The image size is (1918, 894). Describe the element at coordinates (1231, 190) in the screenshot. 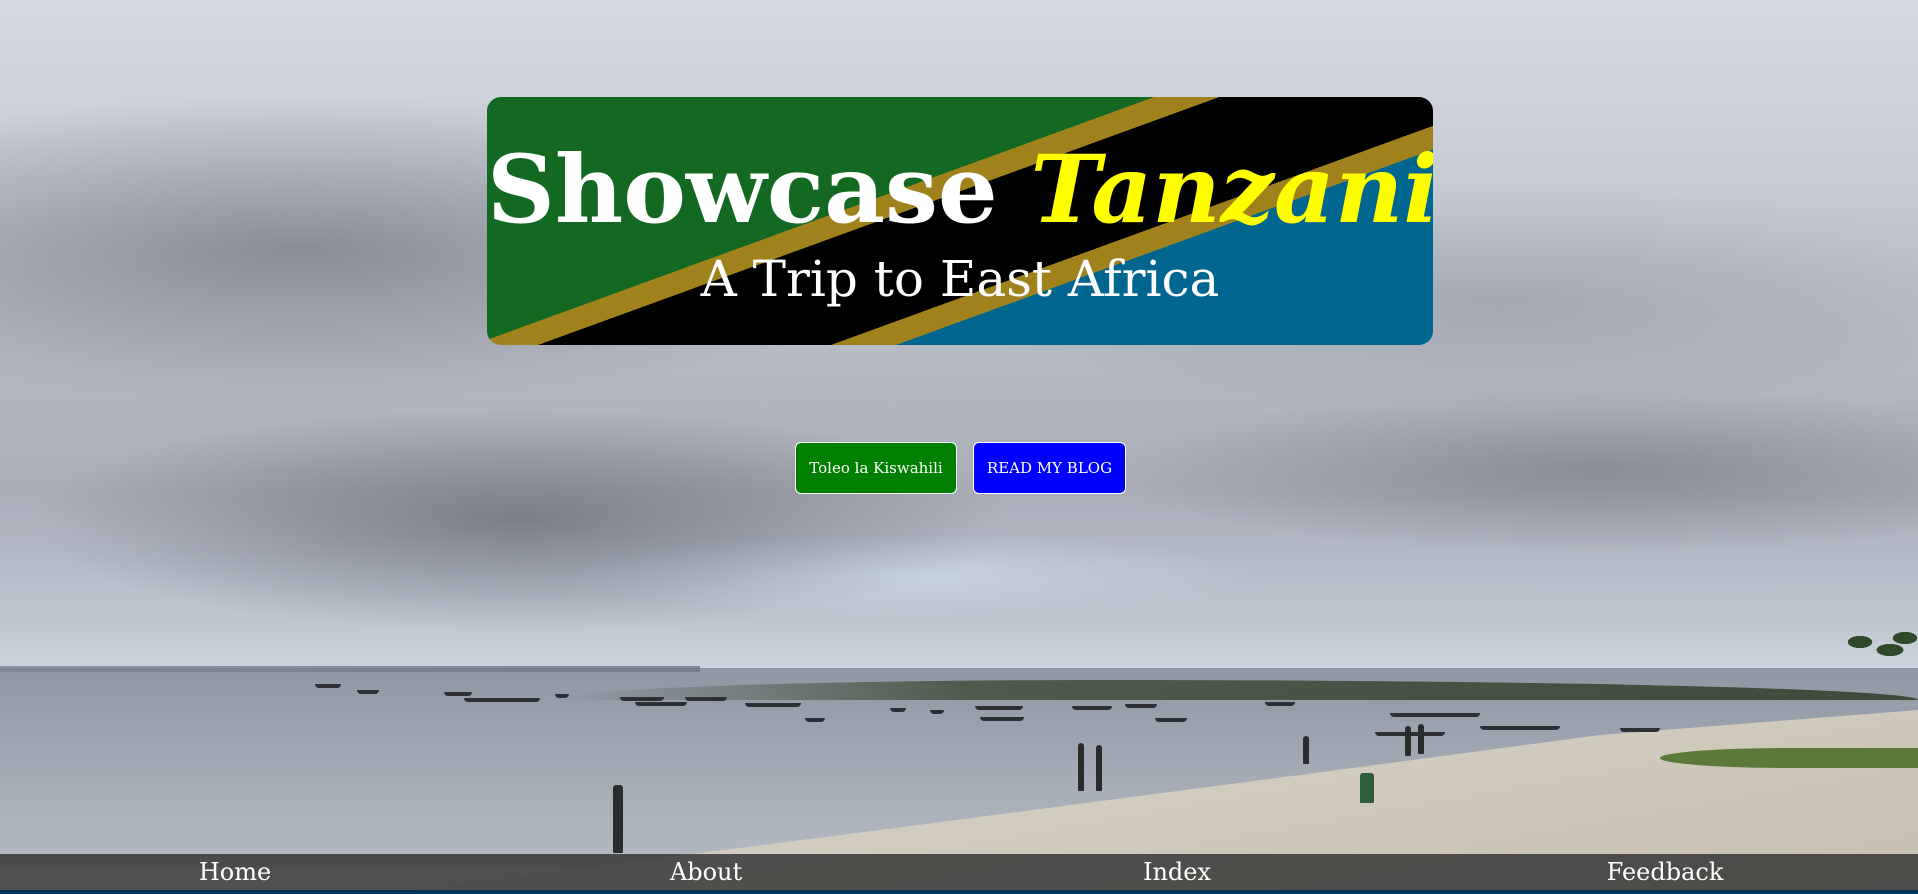

I see `title-accent: Tanzania` at that location.